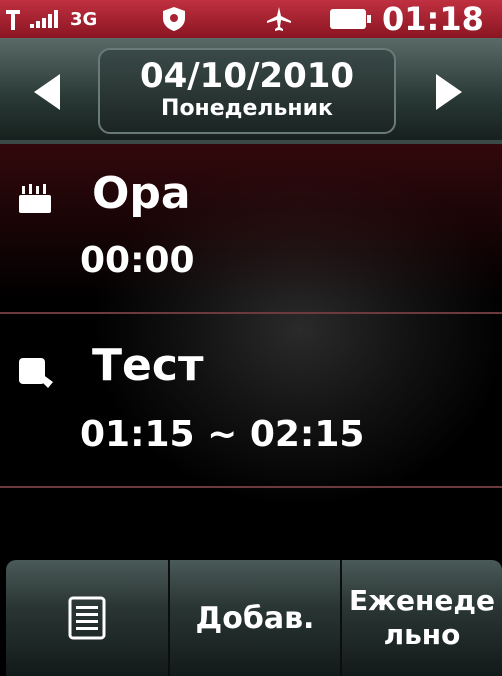  I want to click on add-button: Добав., so click(255, 618).